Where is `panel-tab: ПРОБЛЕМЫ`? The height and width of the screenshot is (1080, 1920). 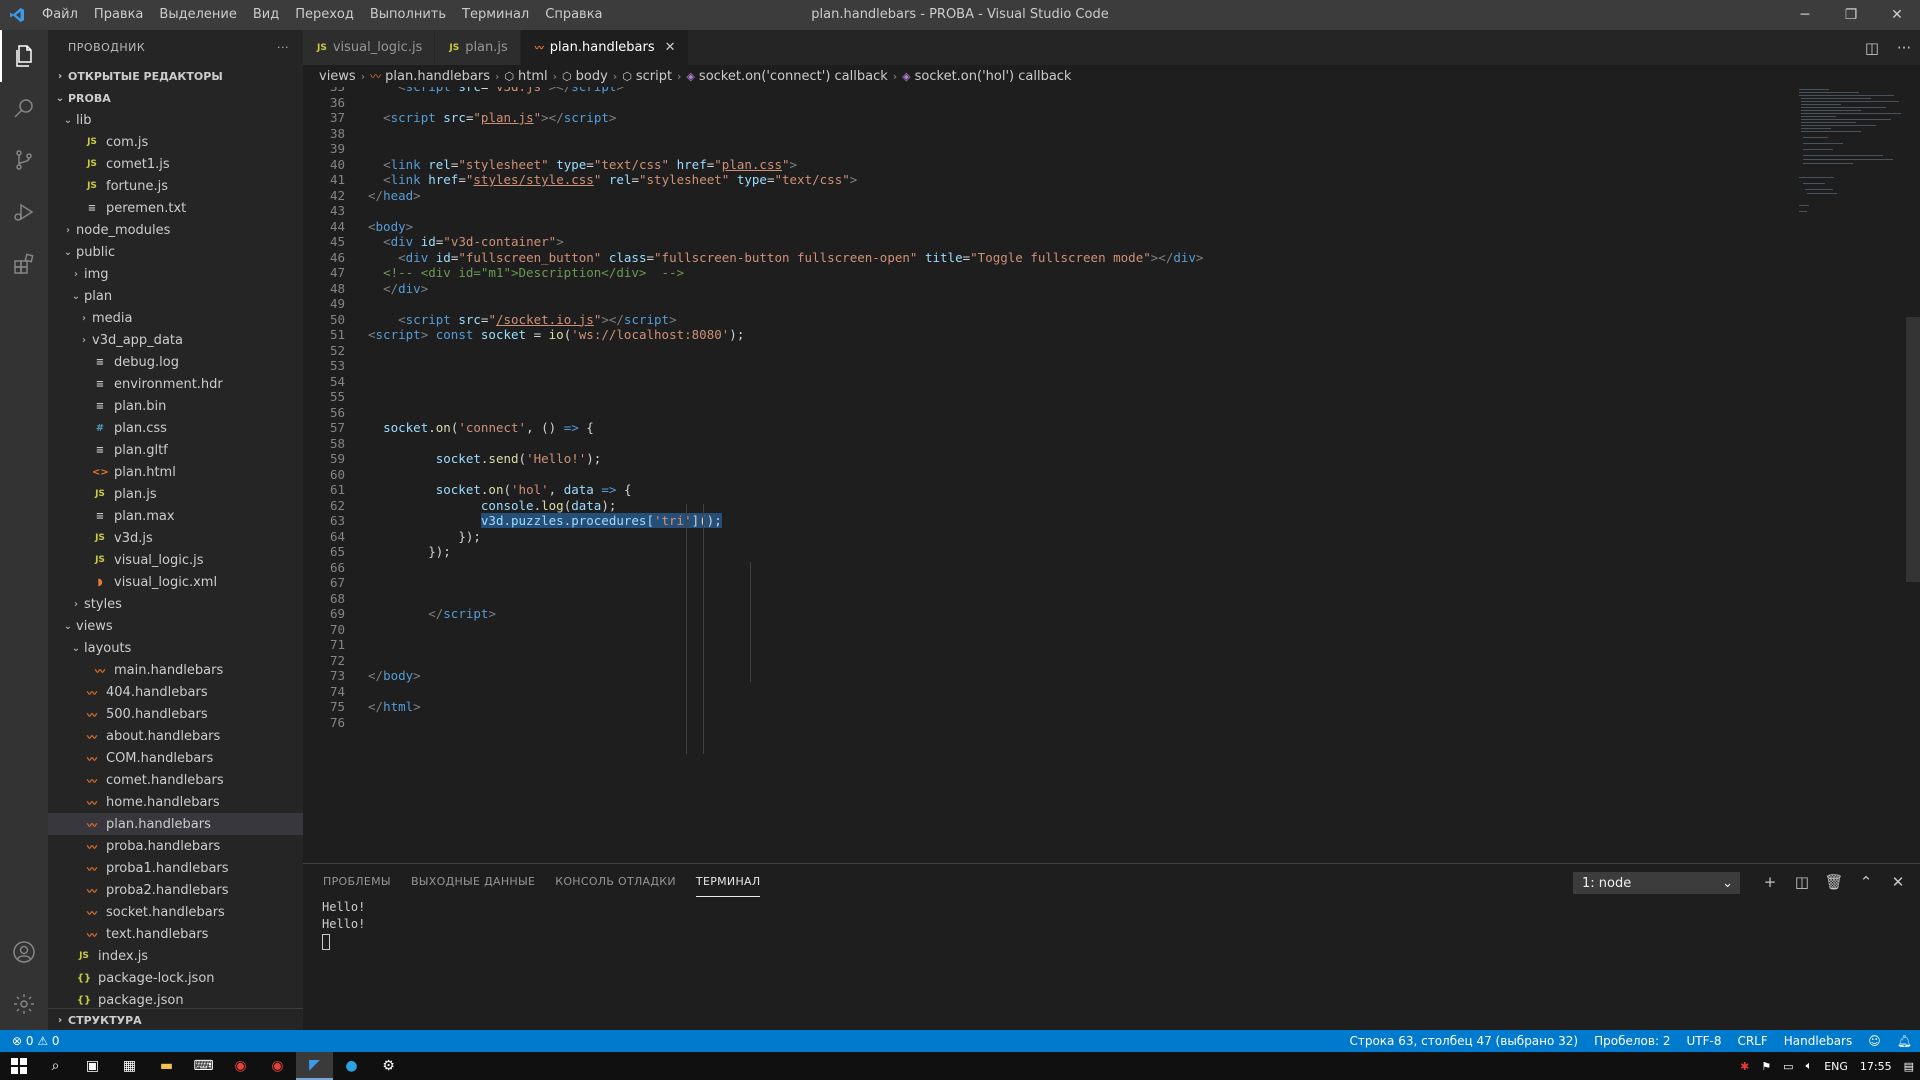
panel-tab: ПРОБЛЕМЫ is located at coordinates (357, 881).